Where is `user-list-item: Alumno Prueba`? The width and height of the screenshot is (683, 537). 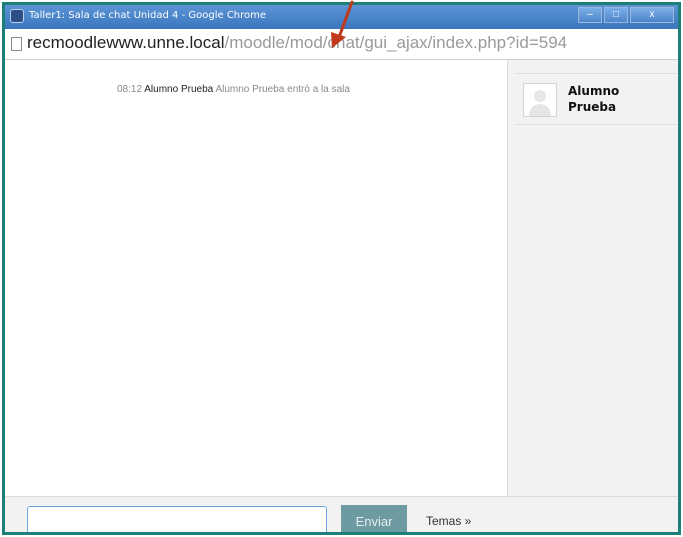 user-list-item: Alumno Prueba is located at coordinates (596, 99).